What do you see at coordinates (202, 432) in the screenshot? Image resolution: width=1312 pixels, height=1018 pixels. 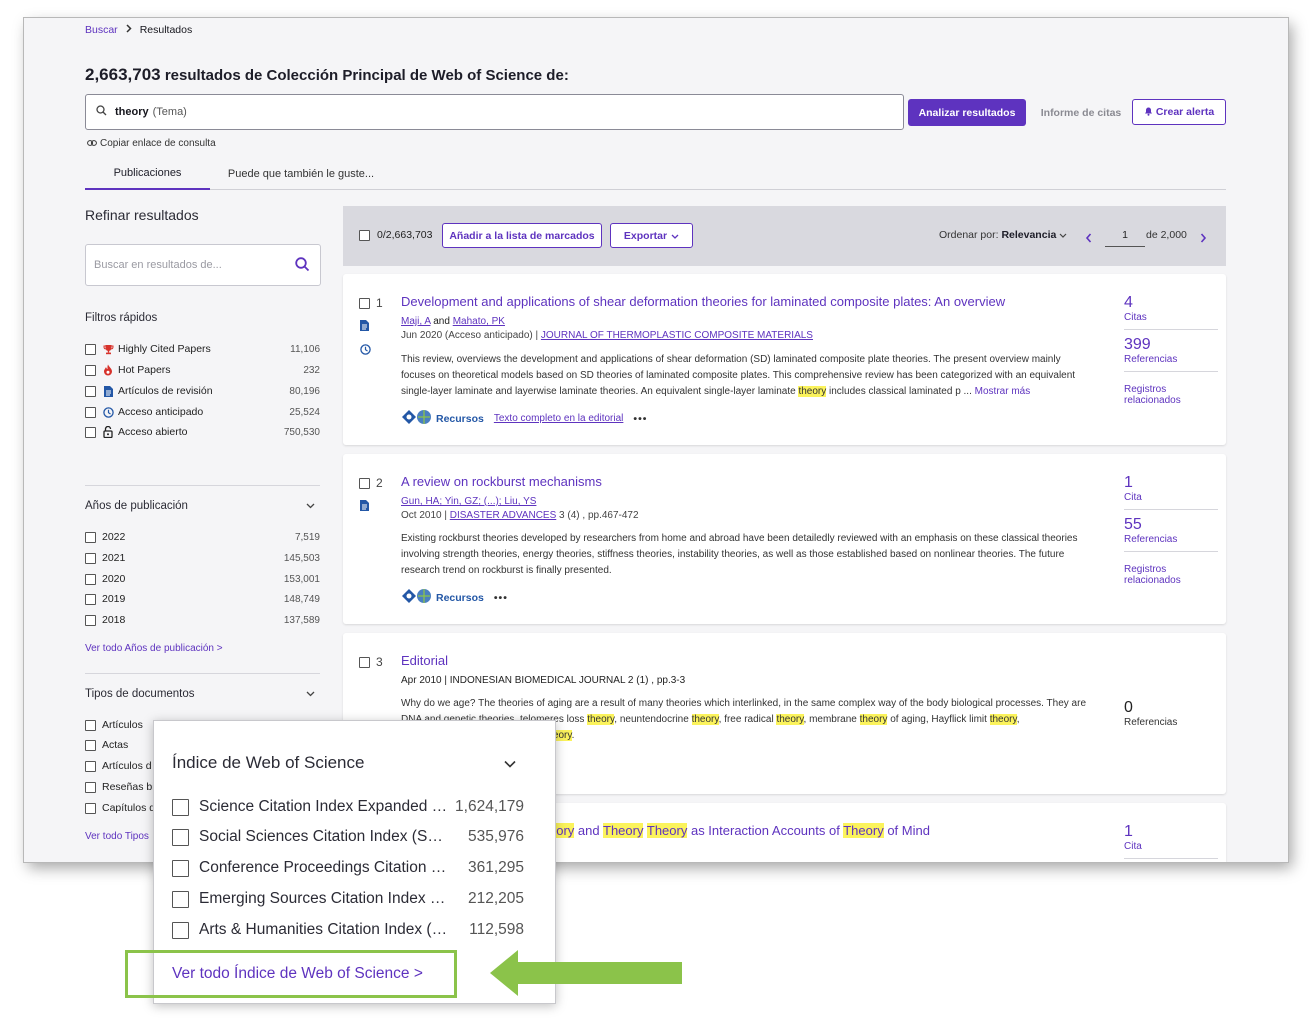 I see `quick-filter-open-access: Acceso abierto 750,530` at bounding box center [202, 432].